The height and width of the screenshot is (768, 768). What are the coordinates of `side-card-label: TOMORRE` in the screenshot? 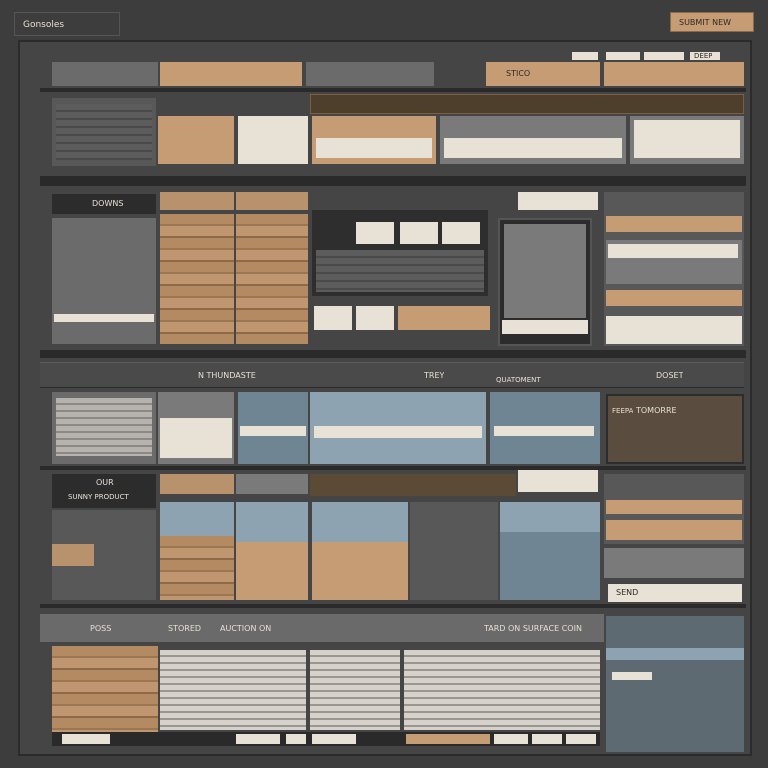 It's located at (656, 410).